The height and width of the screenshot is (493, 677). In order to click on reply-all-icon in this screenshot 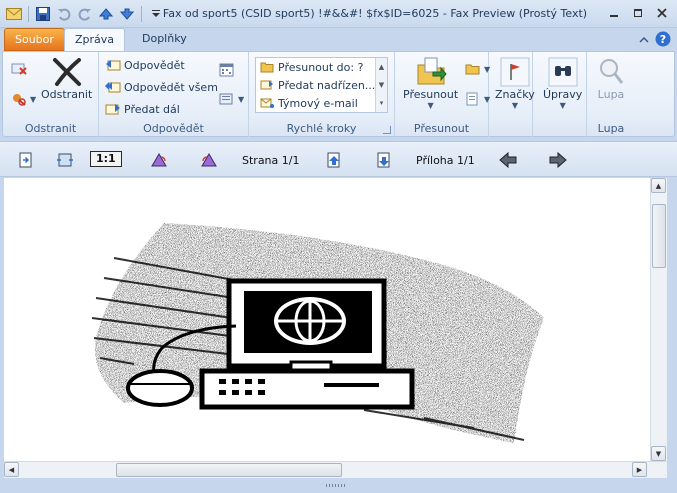, I will do `click(113, 87)`.